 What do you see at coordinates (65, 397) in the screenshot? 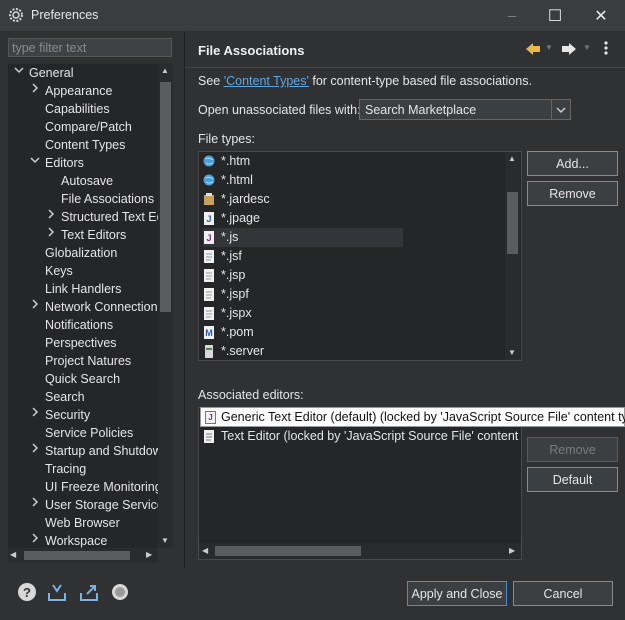
I see `tree-item-label: Search` at bounding box center [65, 397].